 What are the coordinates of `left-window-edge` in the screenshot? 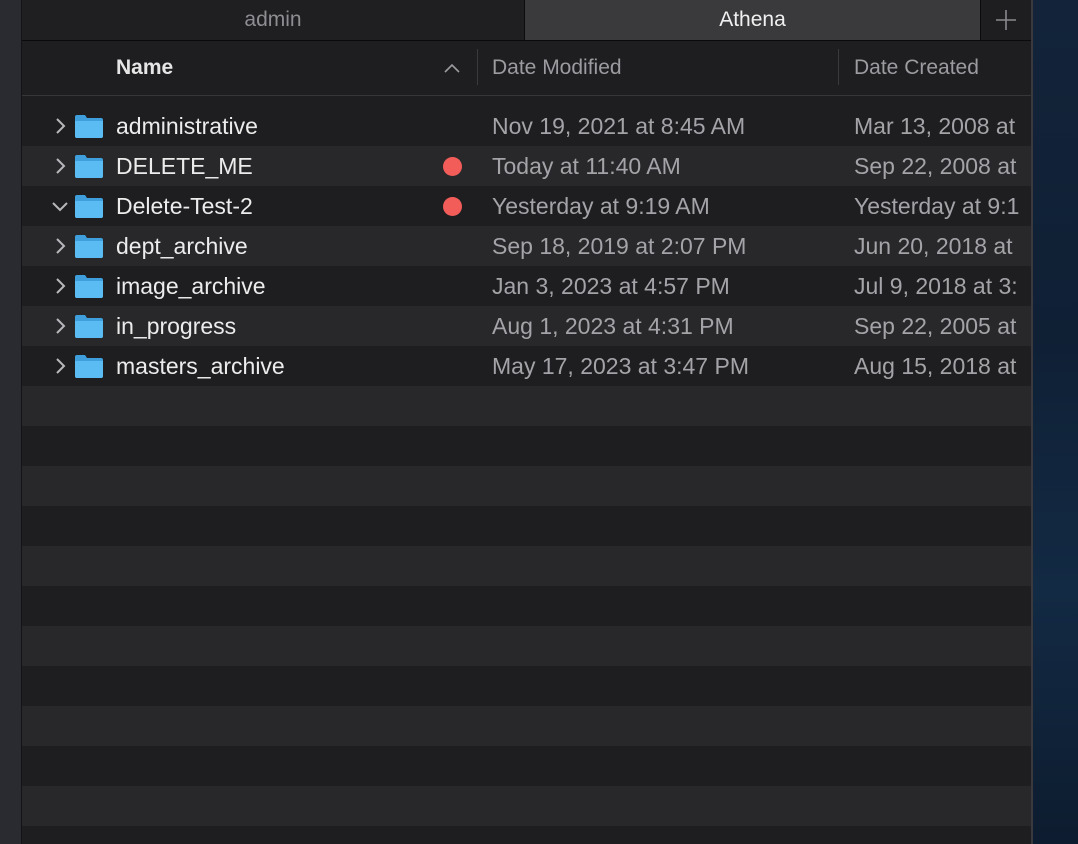 It's located at (11, 422).